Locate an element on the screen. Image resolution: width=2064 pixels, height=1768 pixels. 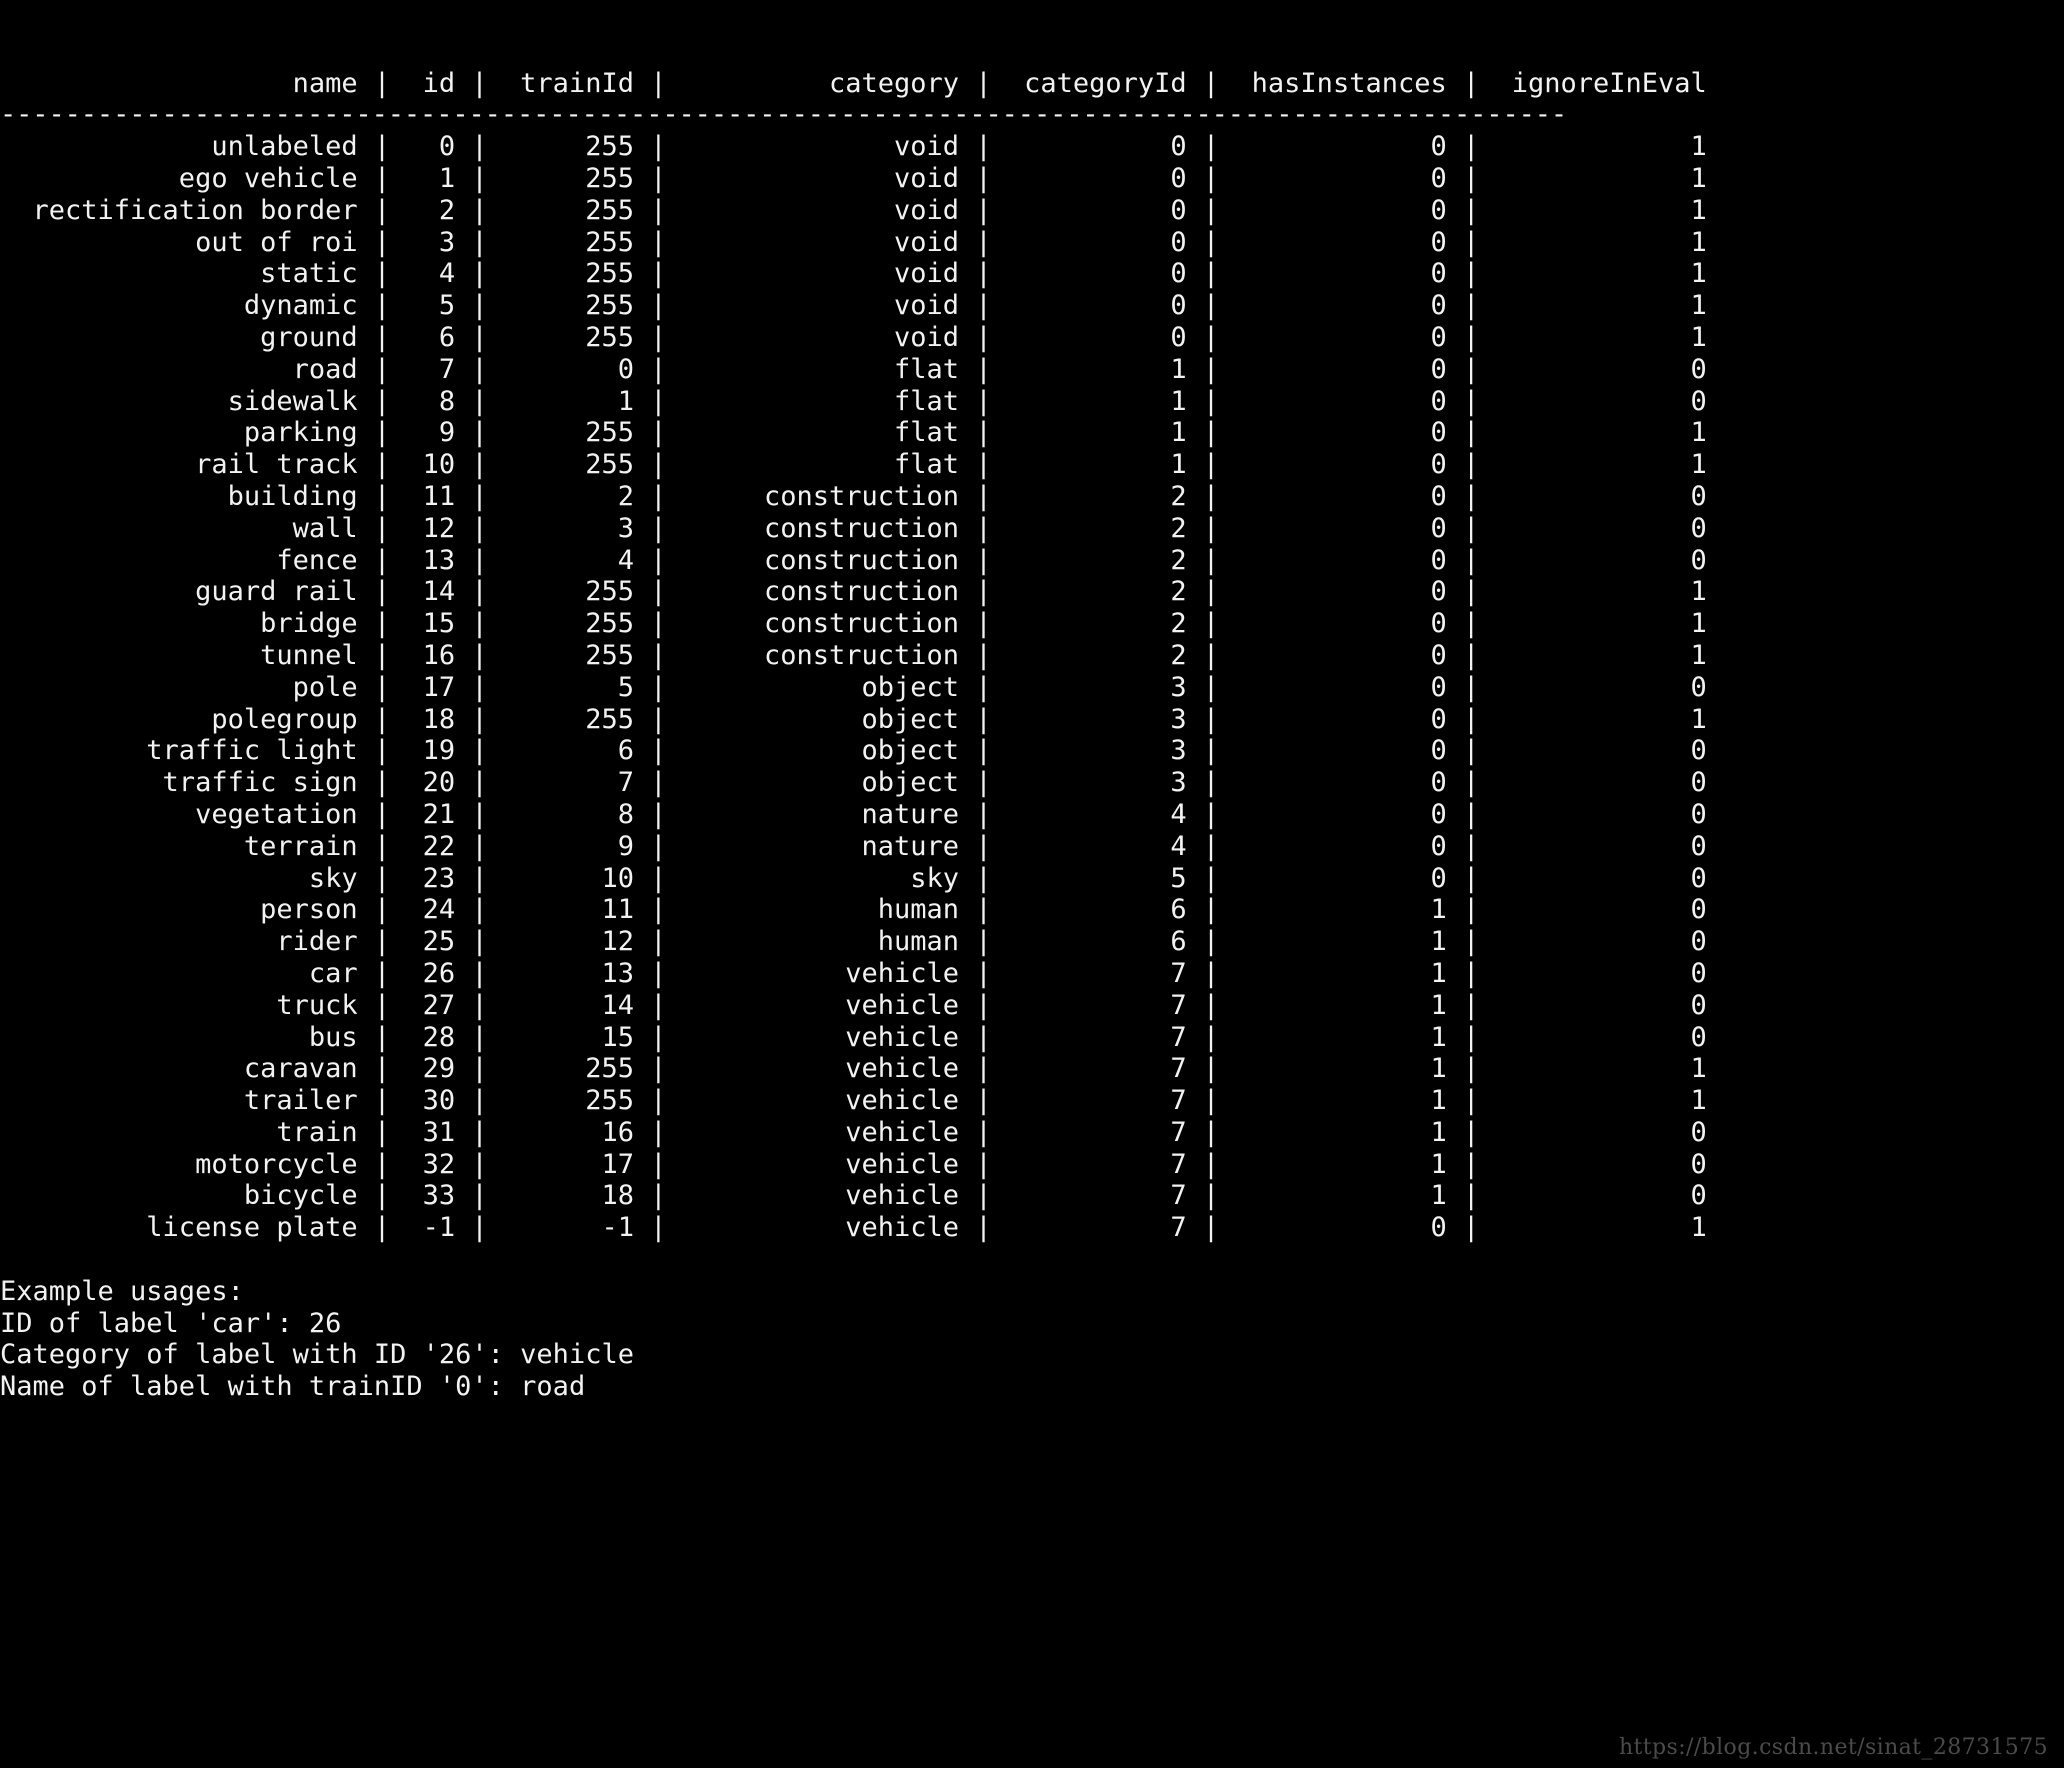
table-row: terrain | 22 | 9 | nature | 4 | 0 | 0 is located at coordinates (853, 846).